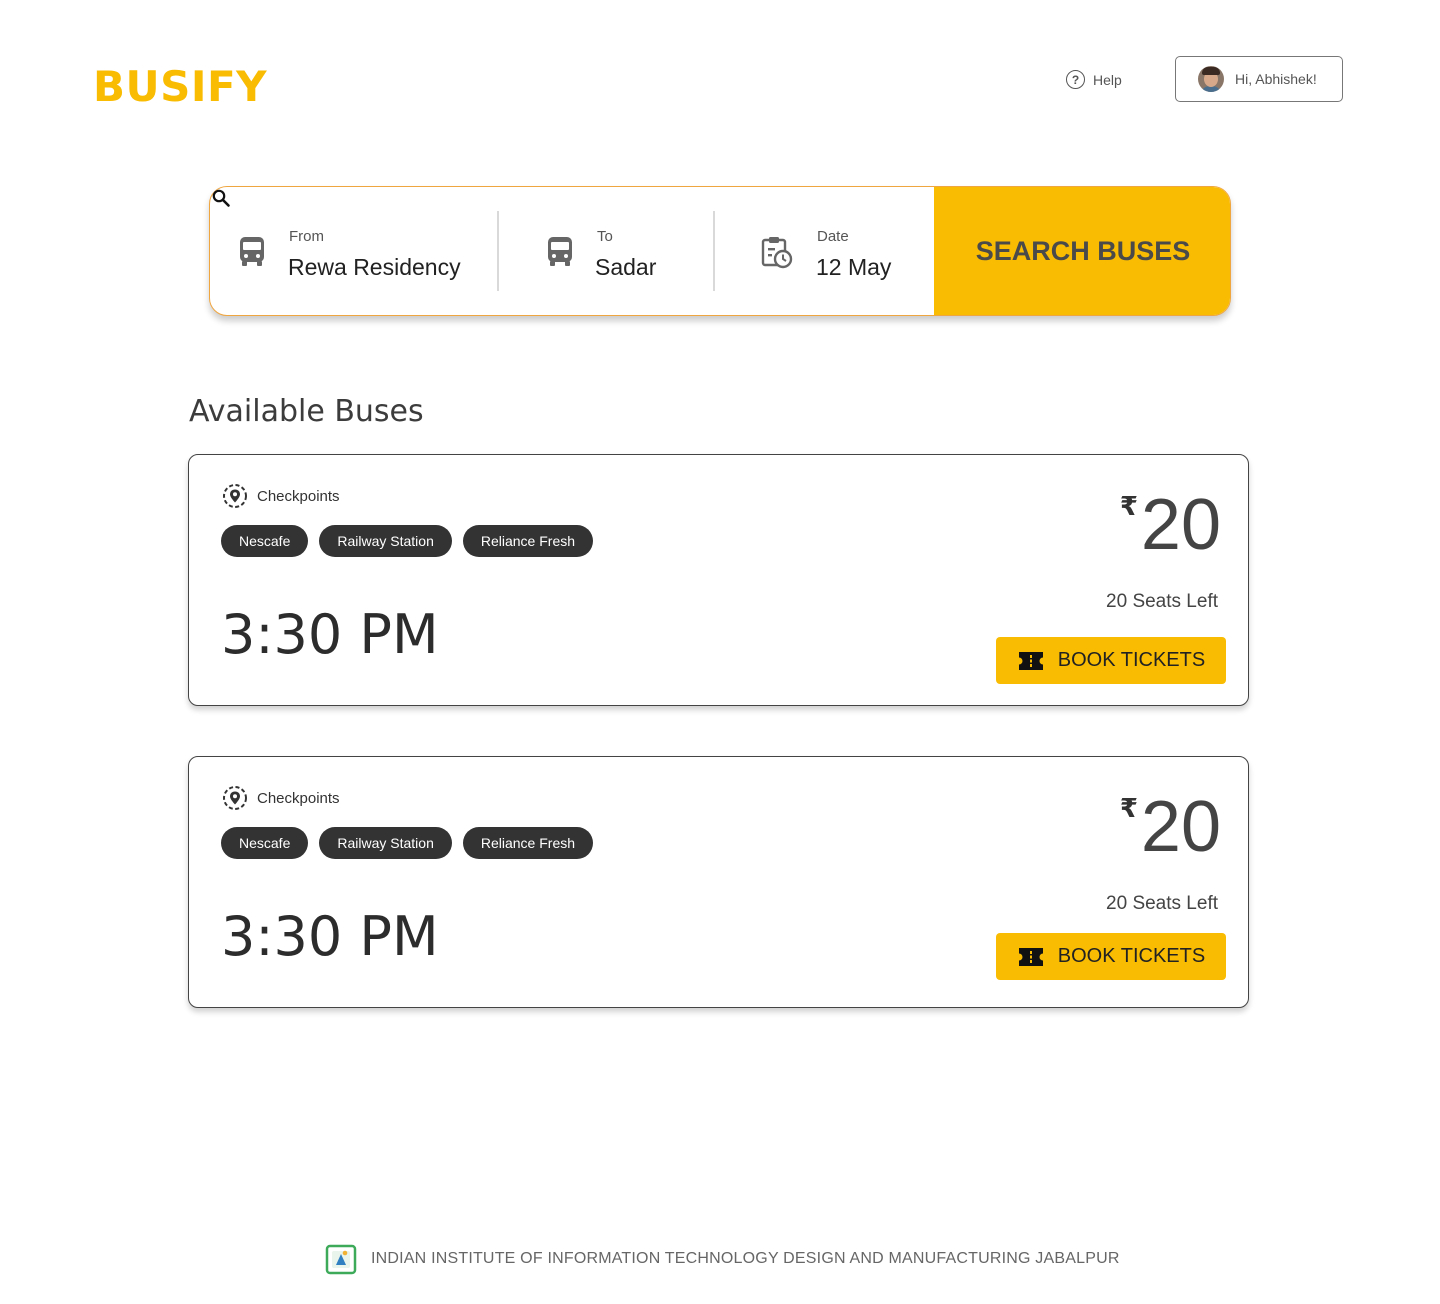 Image resolution: width=1440 pixels, height=1304 pixels. I want to click on help-link: ? Help, so click(1094, 79).